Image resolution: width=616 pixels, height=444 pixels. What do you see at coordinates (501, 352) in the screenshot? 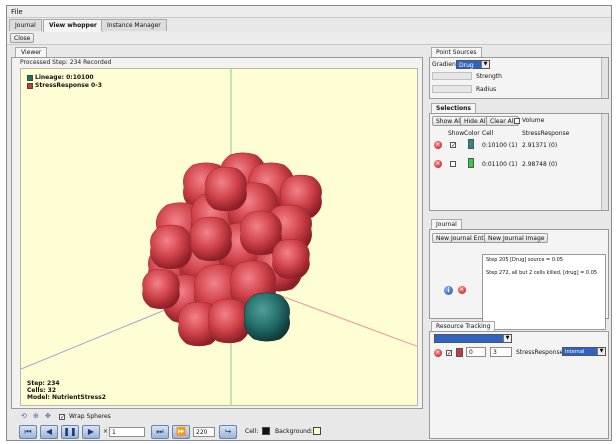
I see `tracker-max-input: 3` at bounding box center [501, 352].